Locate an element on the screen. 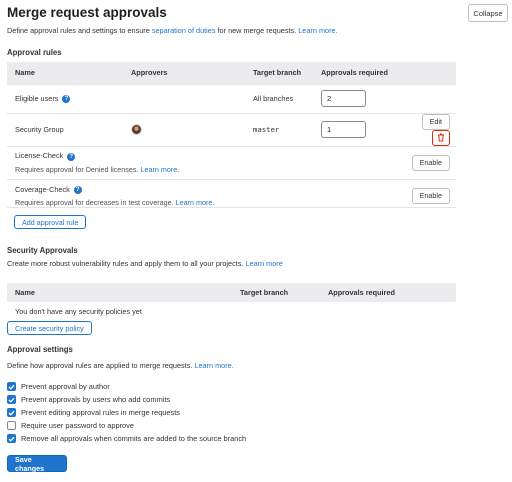 The image size is (512, 482). delete-rule-button is located at coordinates (441, 137).